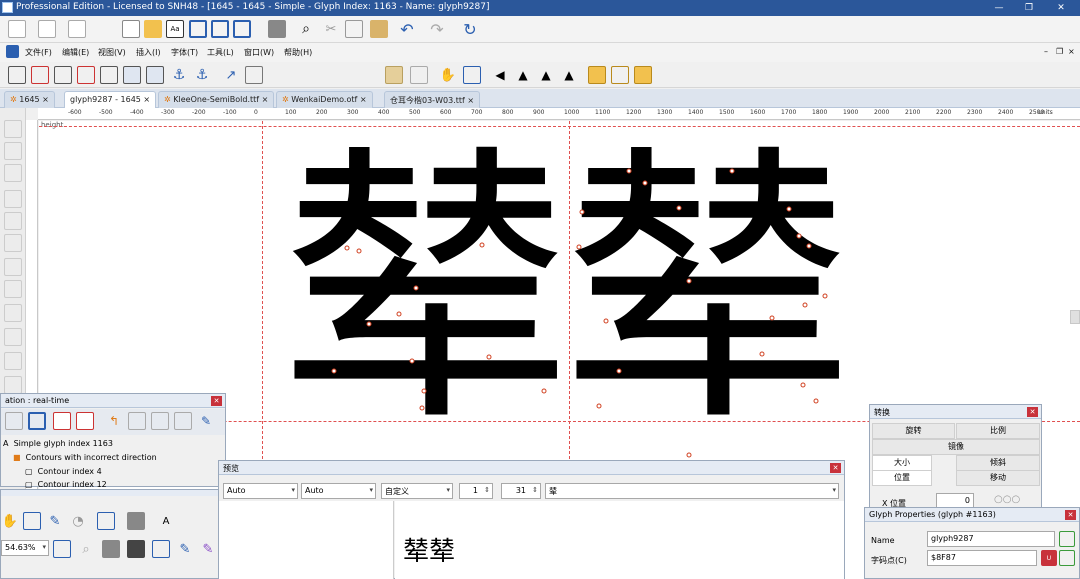  Describe the element at coordinates (306, 29) in the screenshot. I see `find-icon: ⌕` at that location.